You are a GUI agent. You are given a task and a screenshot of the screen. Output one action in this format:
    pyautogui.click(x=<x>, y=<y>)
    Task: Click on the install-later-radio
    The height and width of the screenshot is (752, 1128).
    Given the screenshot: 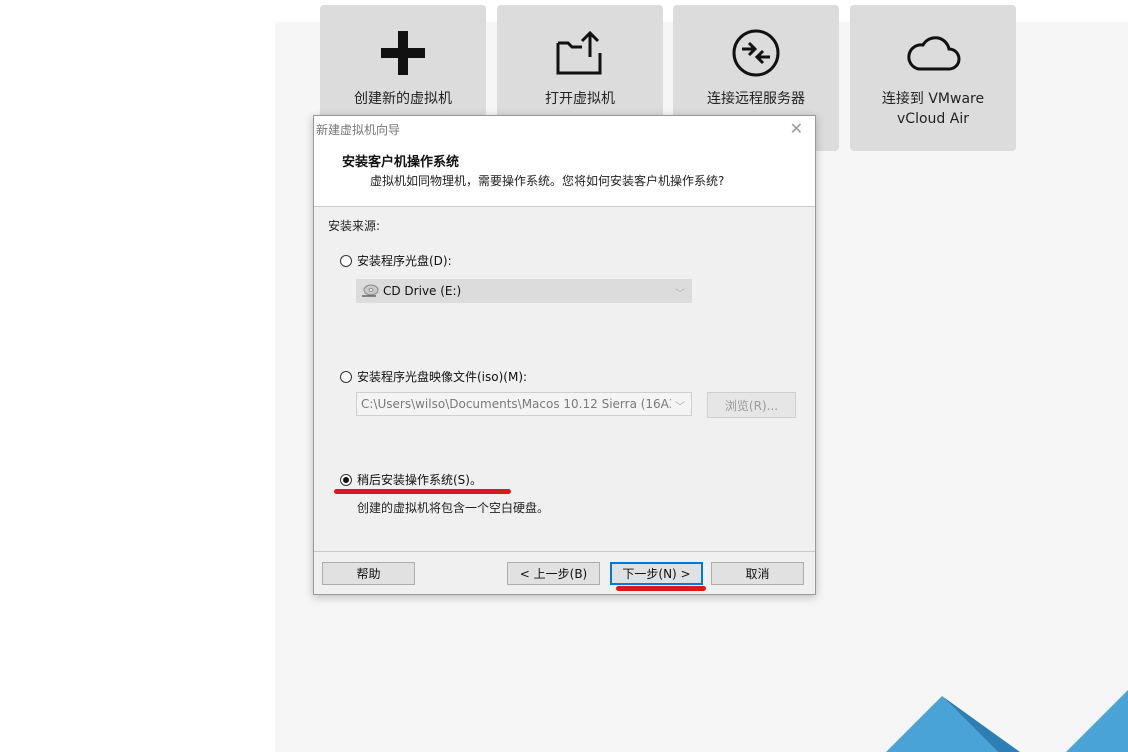 What is the action you would take?
    pyautogui.click(x=346, y=479)
    